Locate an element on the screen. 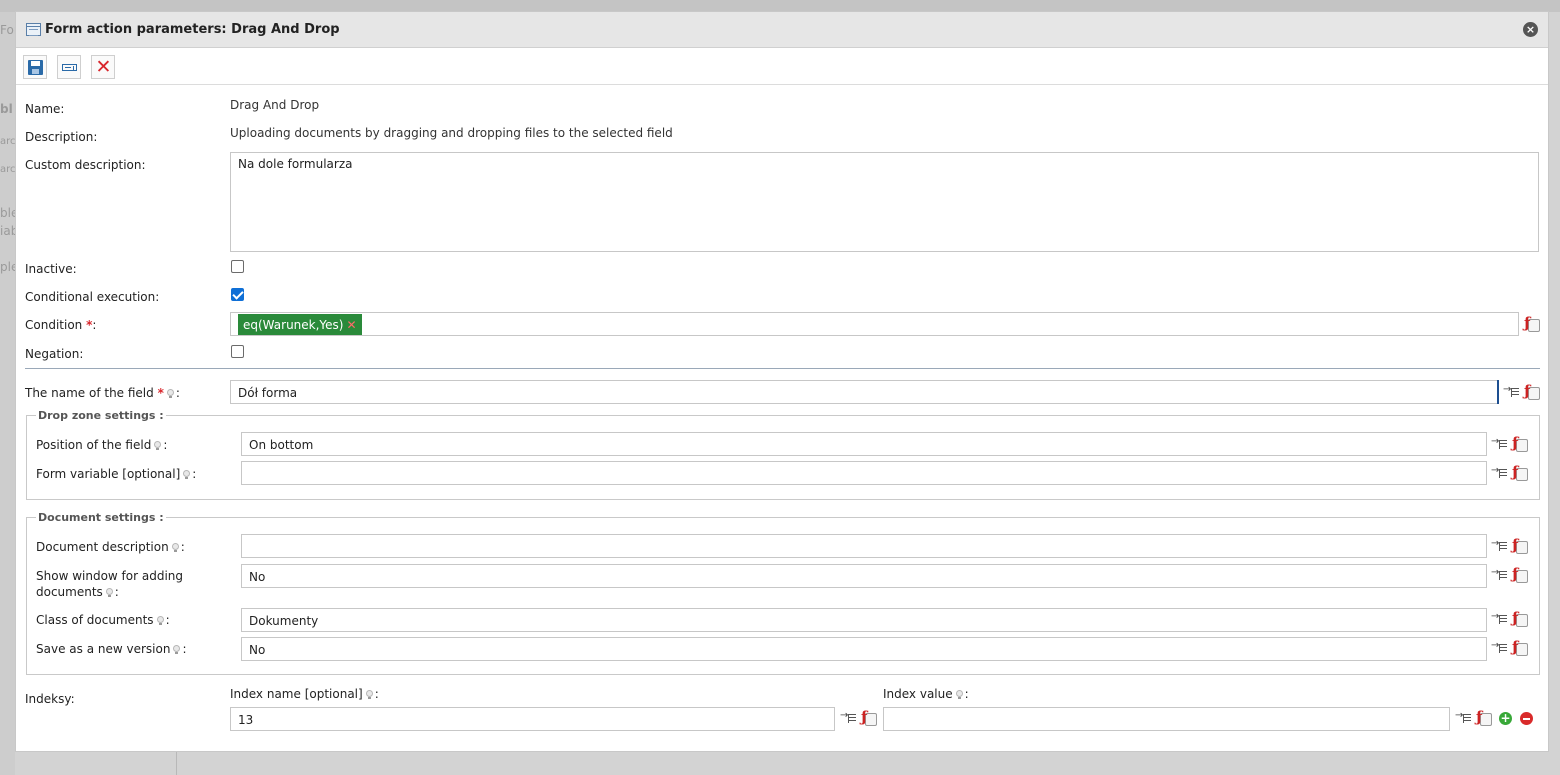 This screenshot has height=775, width=1560. description-label: Description: is located at coordinates (61, 137).